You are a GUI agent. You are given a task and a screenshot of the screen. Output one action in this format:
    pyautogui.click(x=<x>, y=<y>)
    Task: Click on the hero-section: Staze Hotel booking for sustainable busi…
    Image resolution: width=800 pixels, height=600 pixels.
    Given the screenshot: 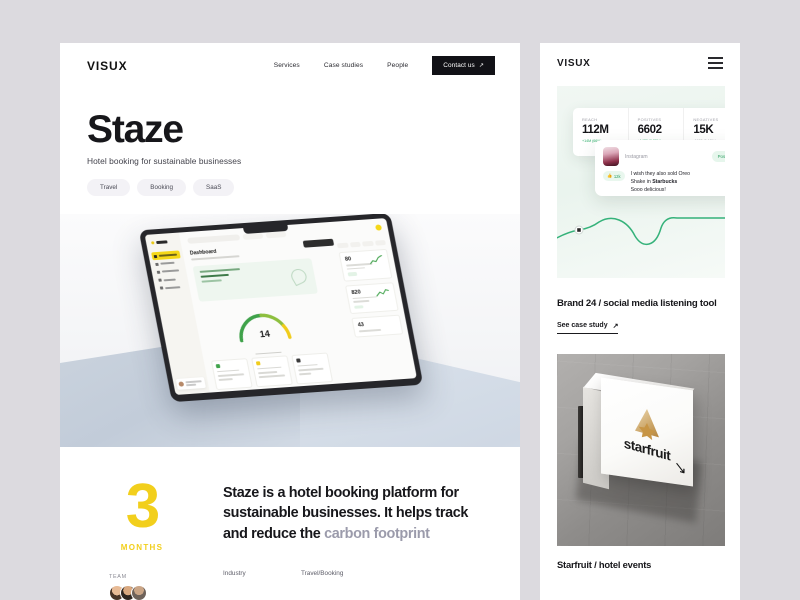 What is the action you would take?
    pyautogui.click(x=290, y=142)
    